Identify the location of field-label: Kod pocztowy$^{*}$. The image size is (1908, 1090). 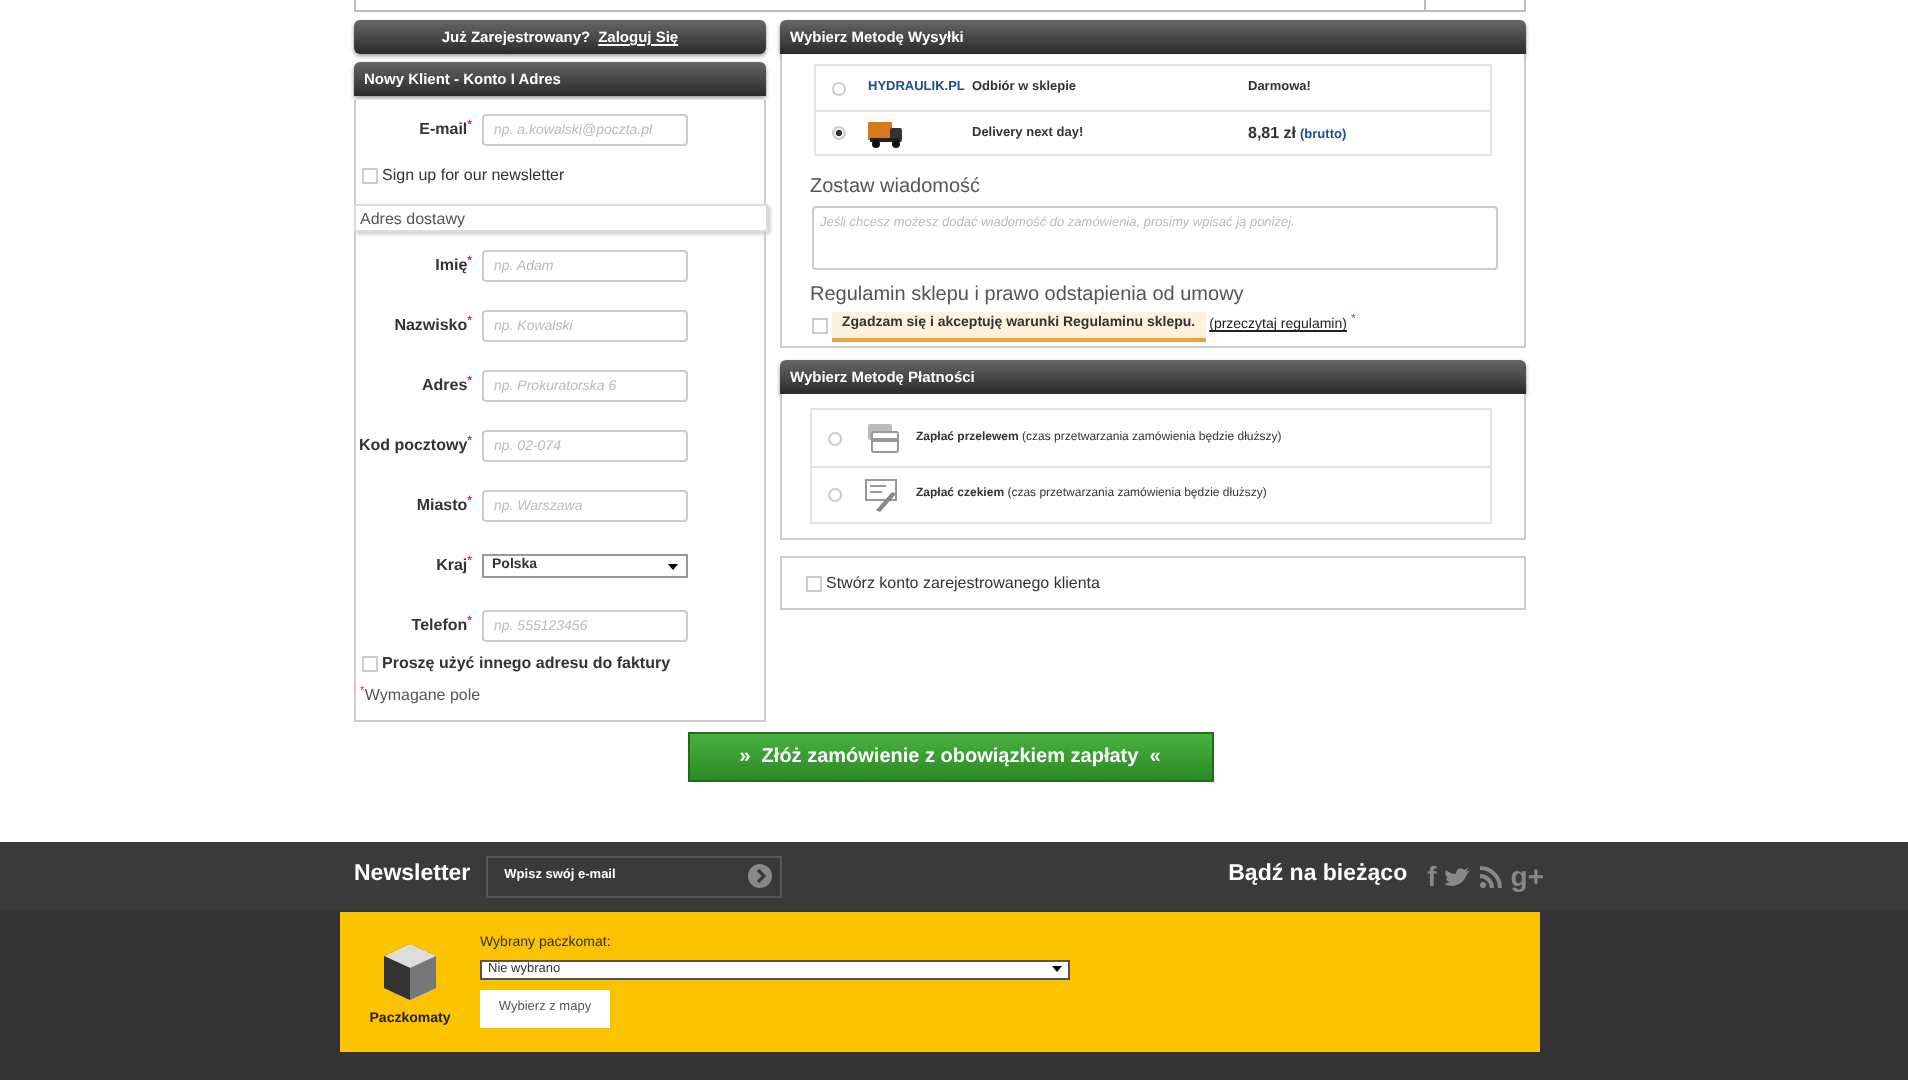
(415, 446).